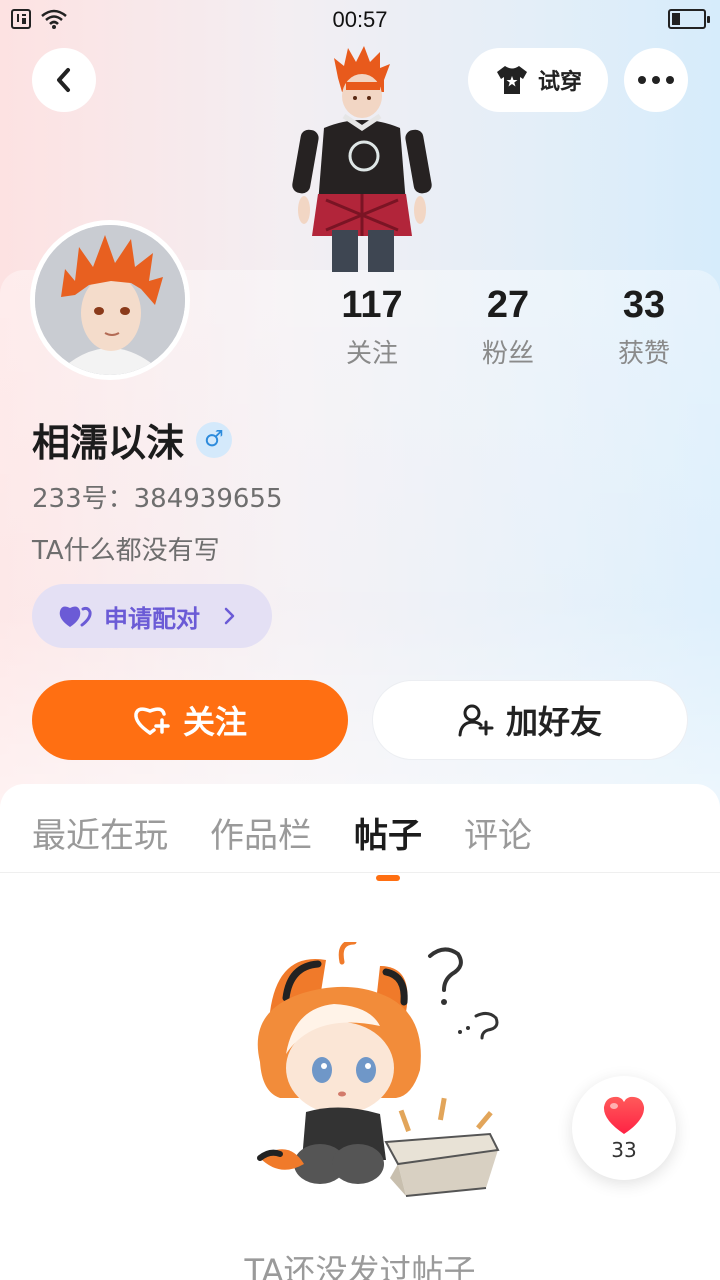  I want to click on chevron-left-icon, so click(63, 80).